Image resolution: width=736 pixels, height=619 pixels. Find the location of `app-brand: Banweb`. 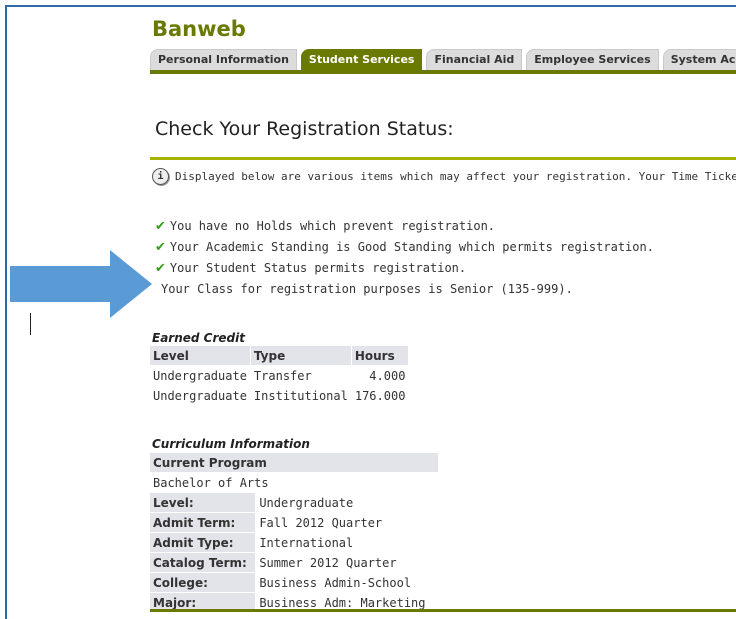

app-brand: Banweb is located at coordinates (199, 29).